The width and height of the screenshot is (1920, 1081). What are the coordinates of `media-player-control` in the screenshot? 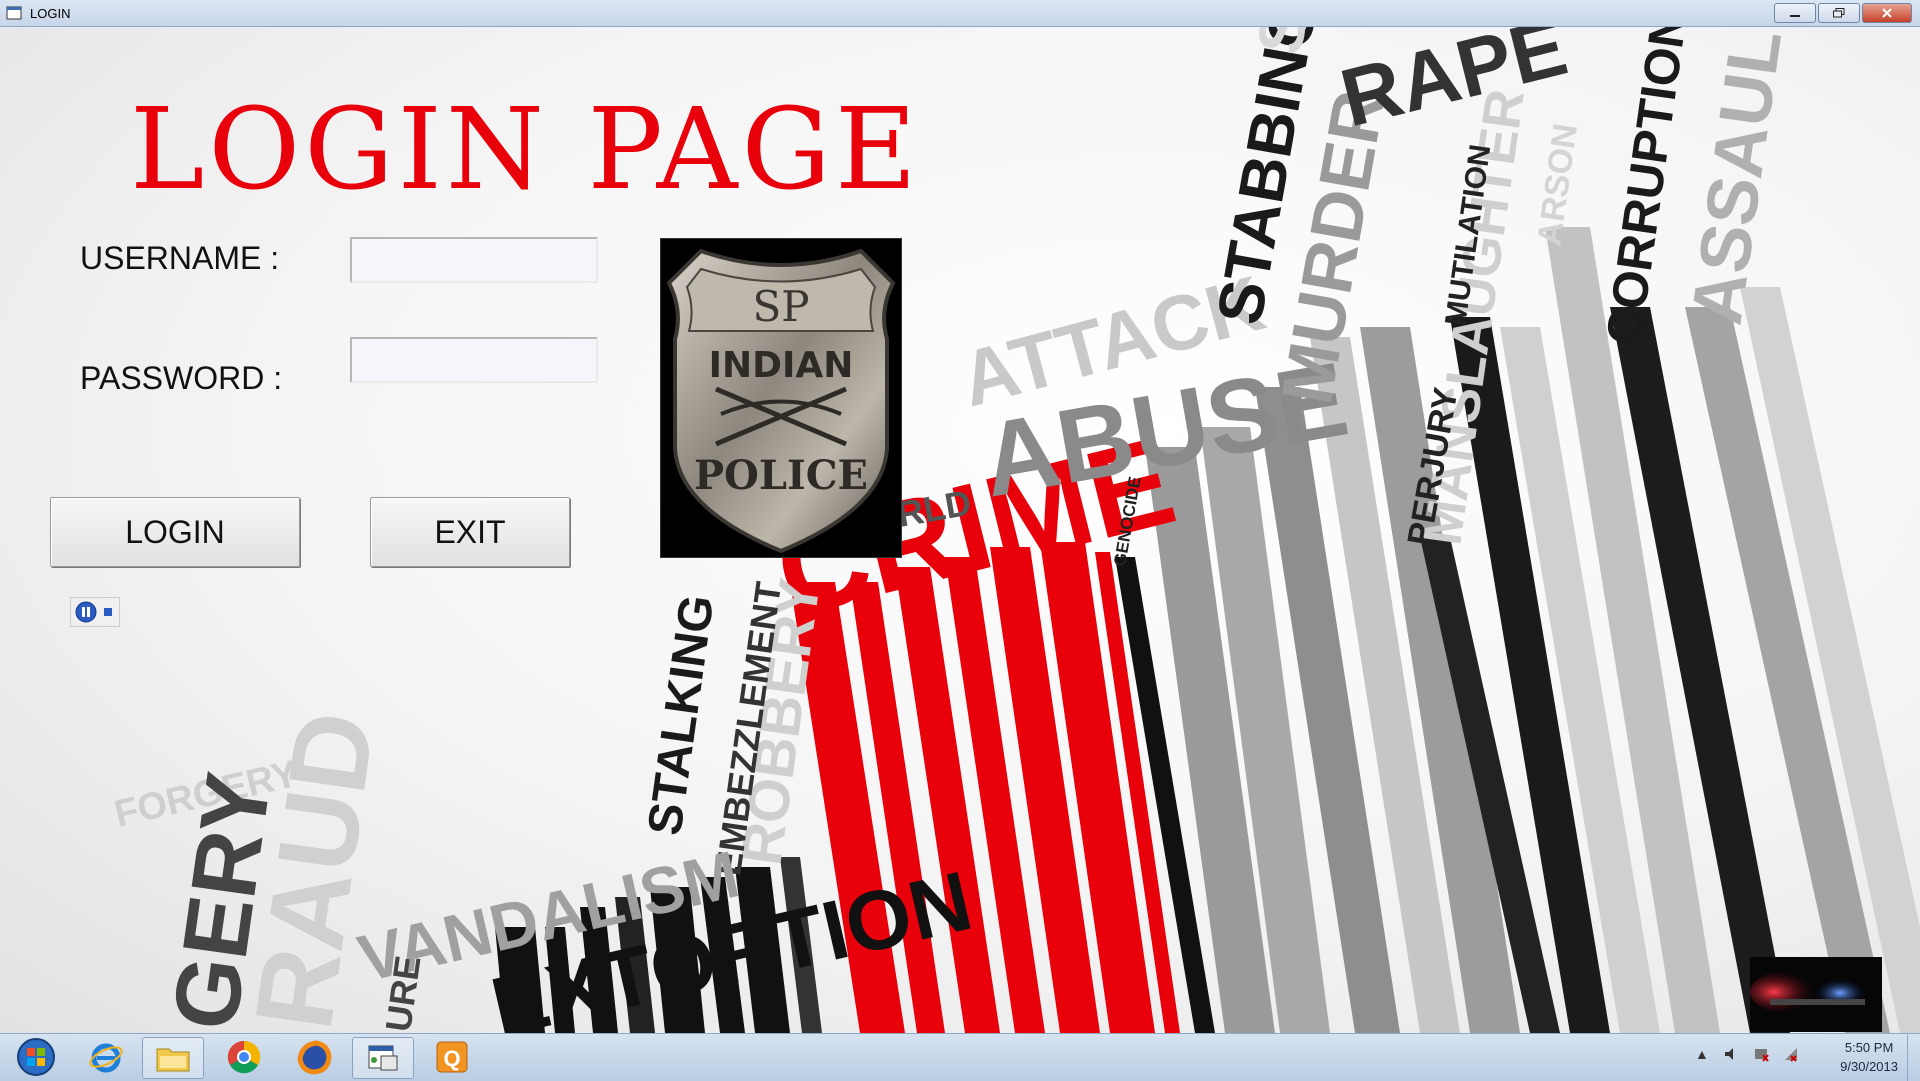 It's located at (95, 612).